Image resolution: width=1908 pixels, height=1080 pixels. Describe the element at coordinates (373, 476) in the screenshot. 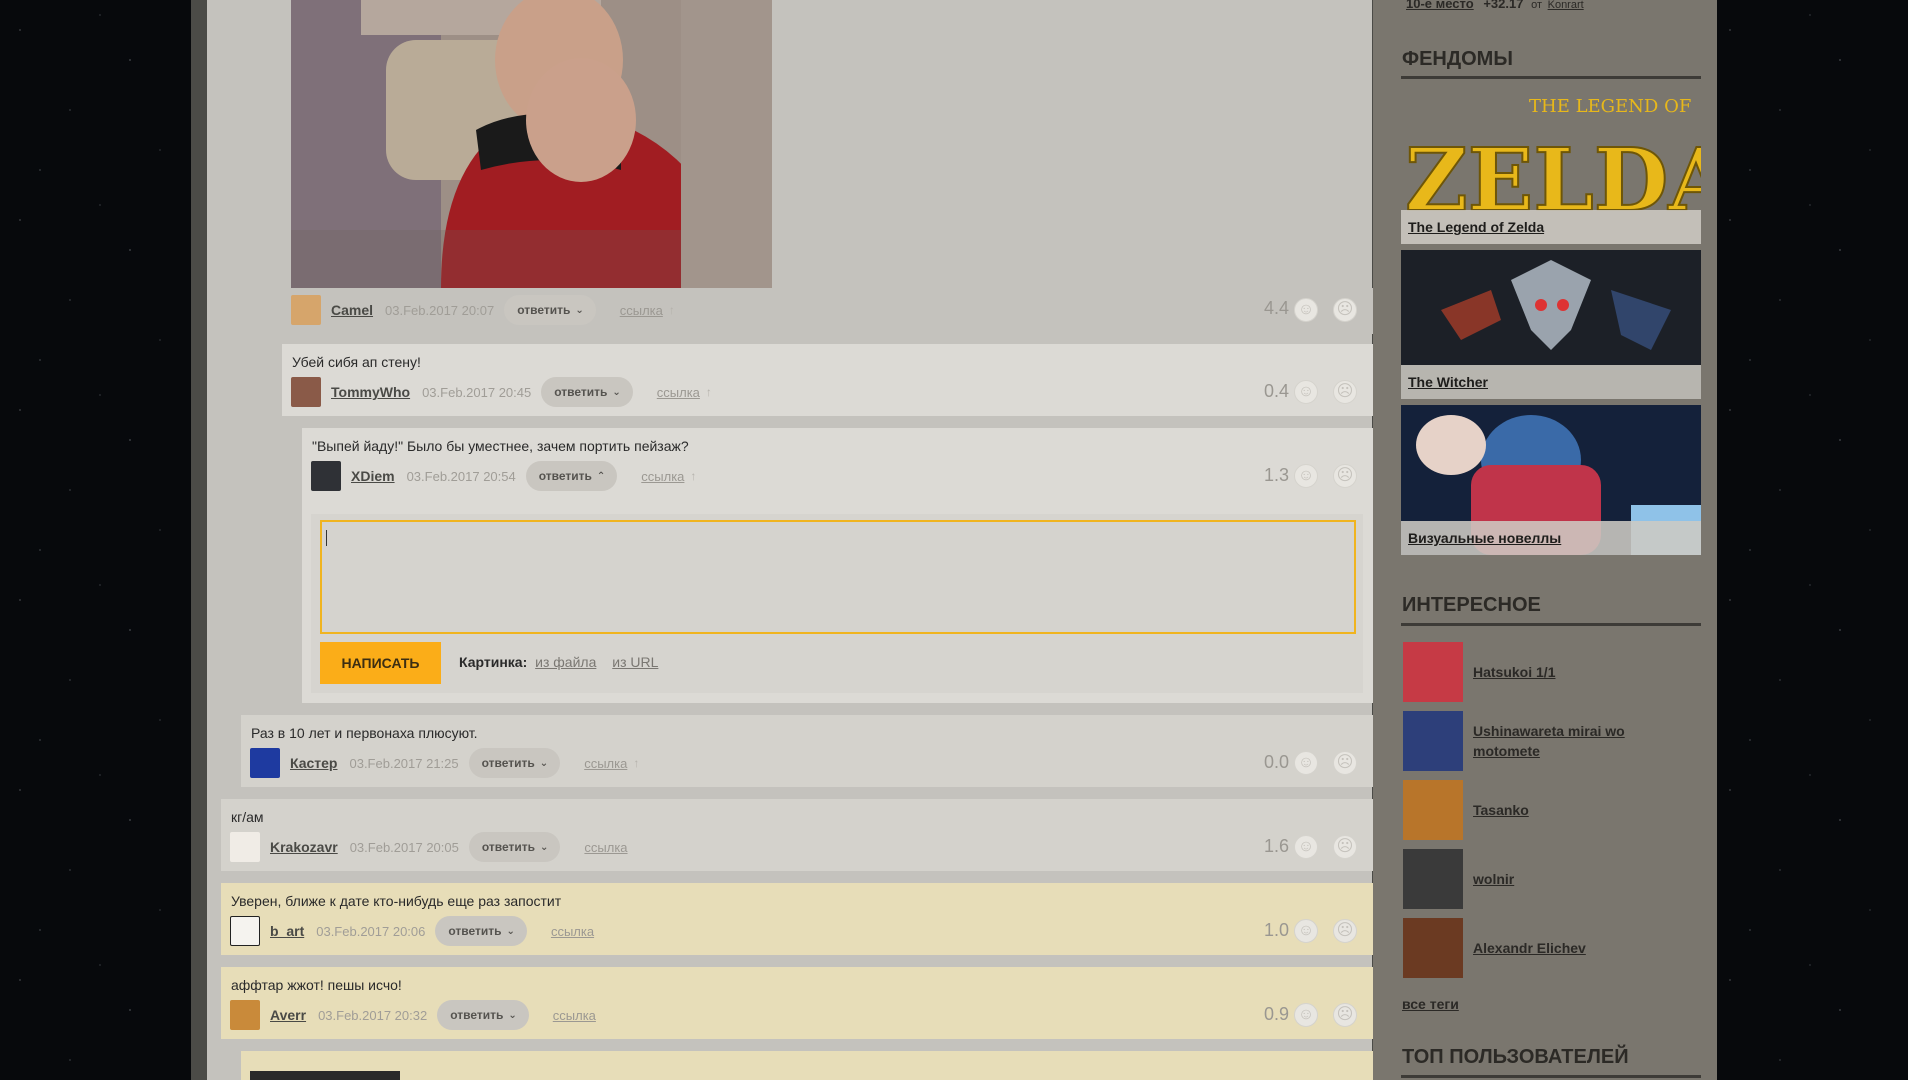

I see `username: XDiem` at that location.